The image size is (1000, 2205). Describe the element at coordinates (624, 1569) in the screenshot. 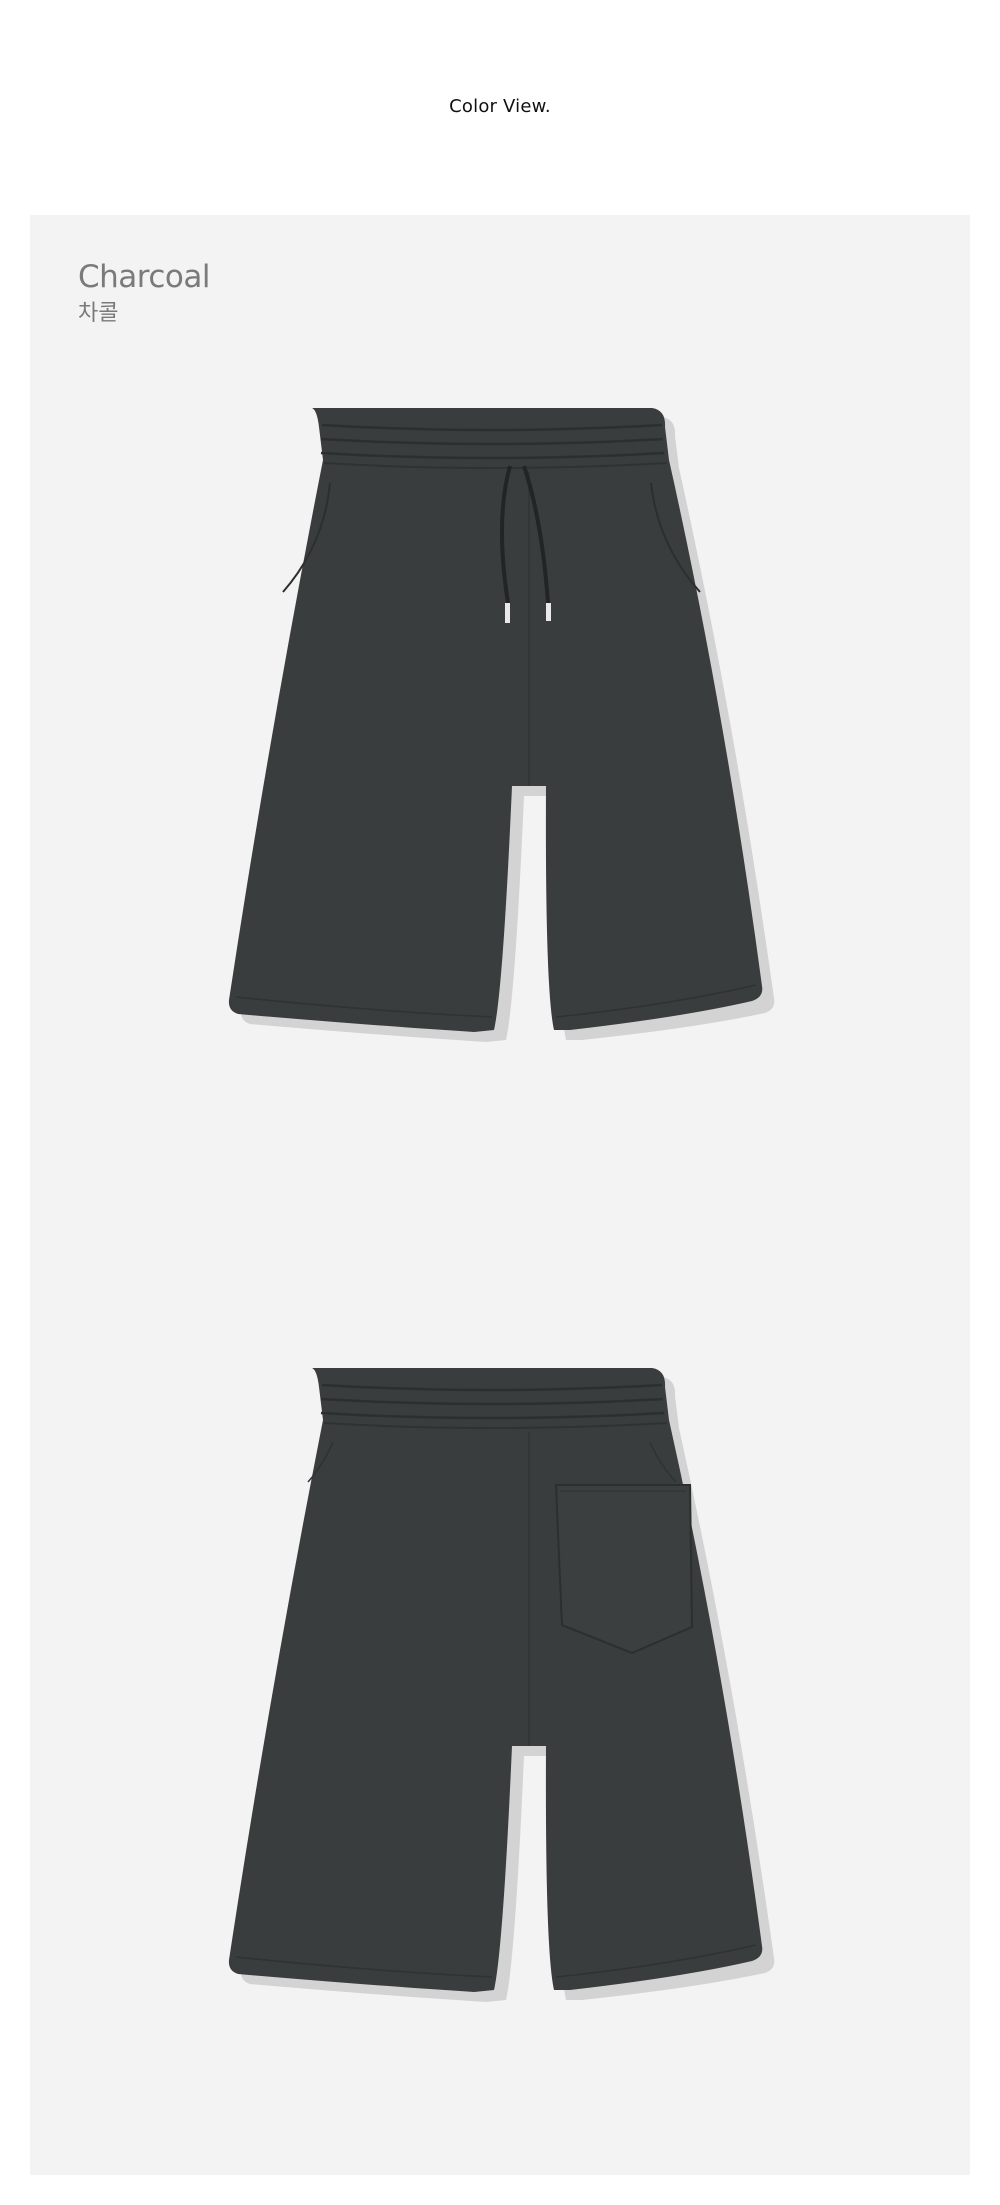

I see `back-patch-pocket` at that location.